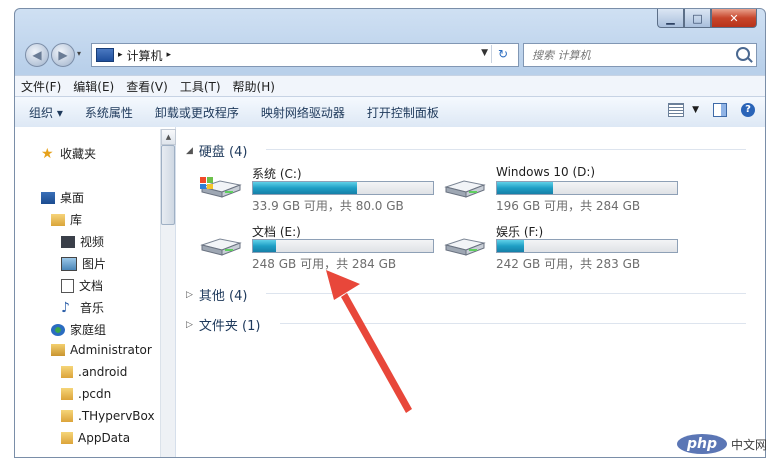  What do you see at coordinates (695, 110) in the screenshot?
I see `view-dropdown-icon: ▼` at bounding box center [695, 110].